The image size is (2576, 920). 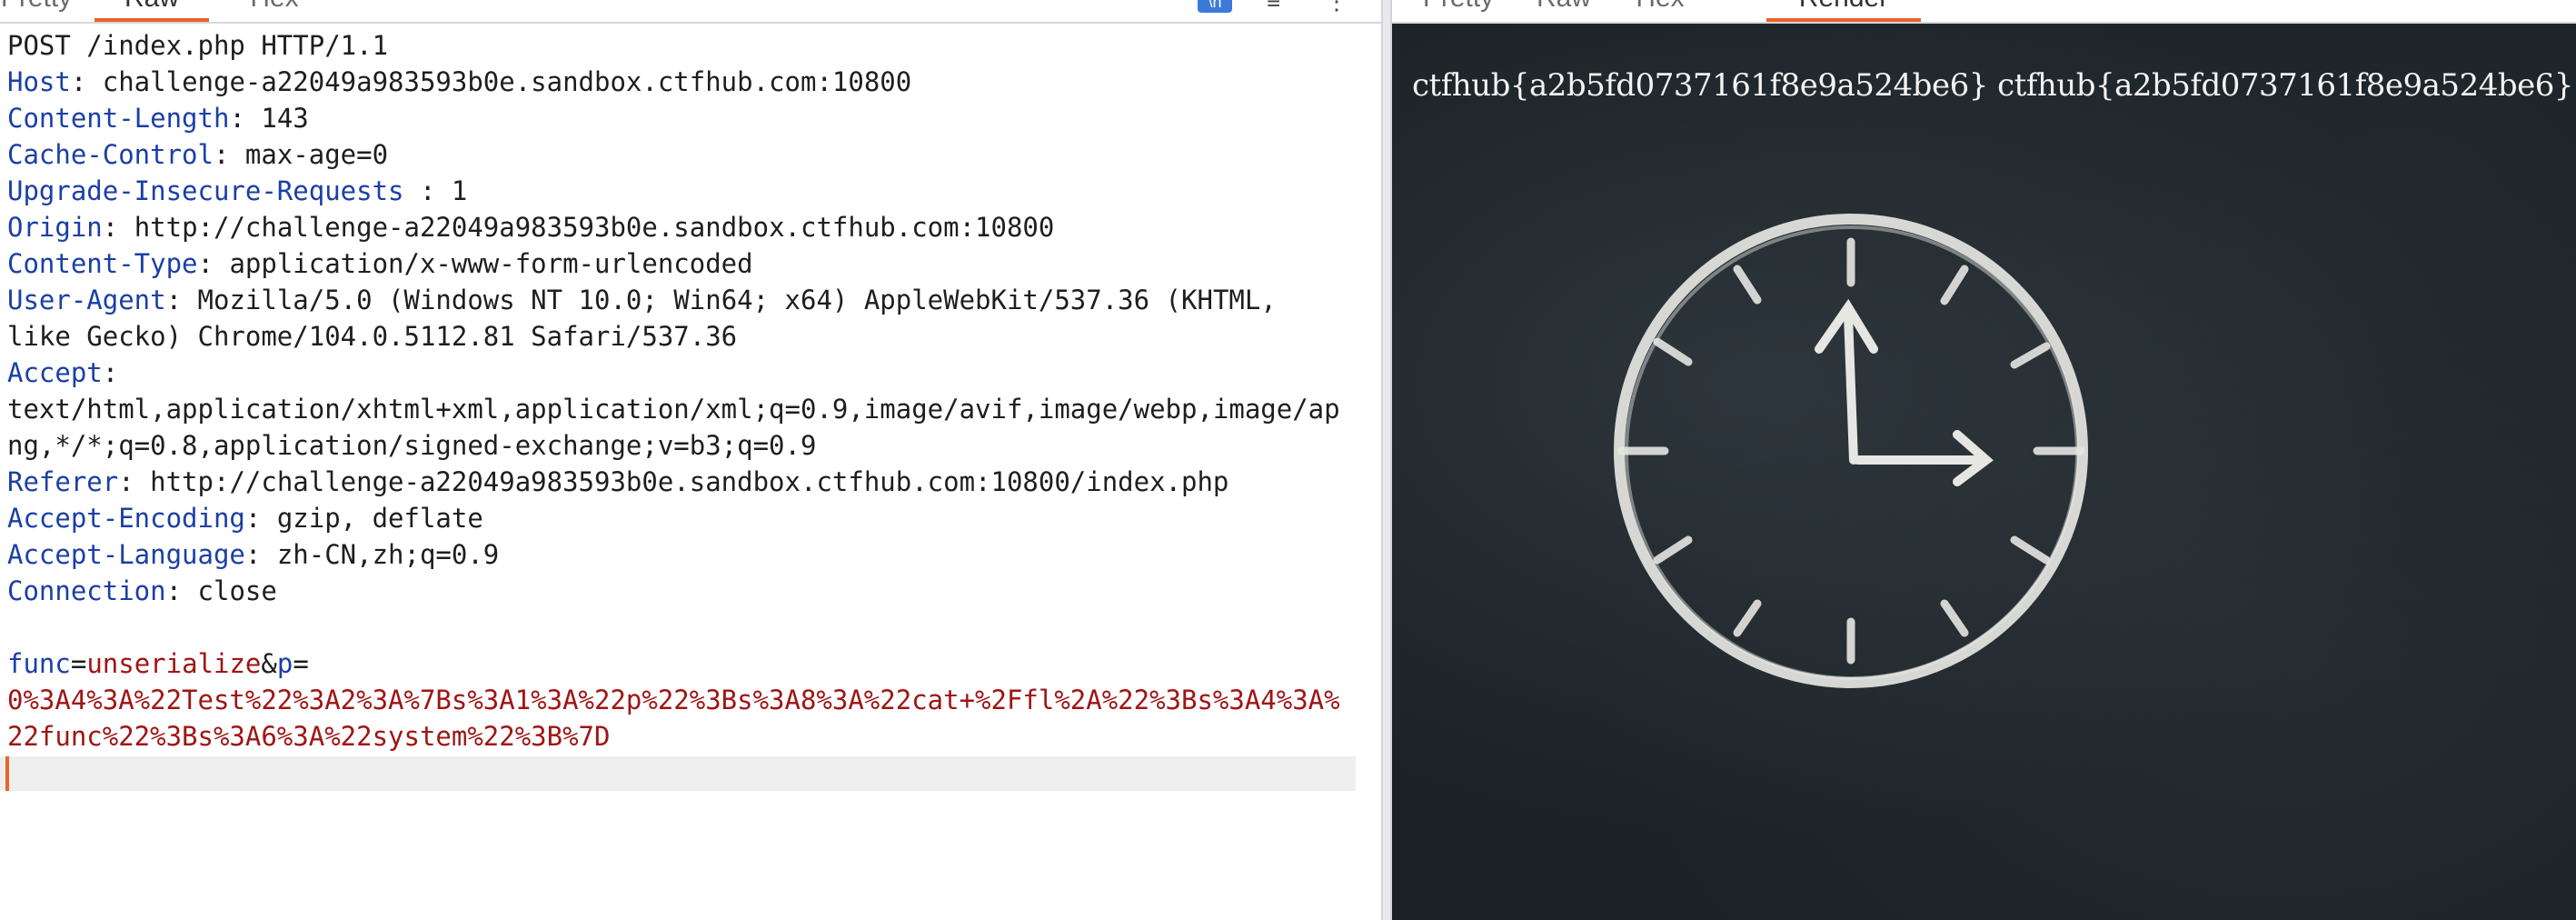 I want to click on header-value: application/x-www-form-urlencoded, so click(x=491, y=263).